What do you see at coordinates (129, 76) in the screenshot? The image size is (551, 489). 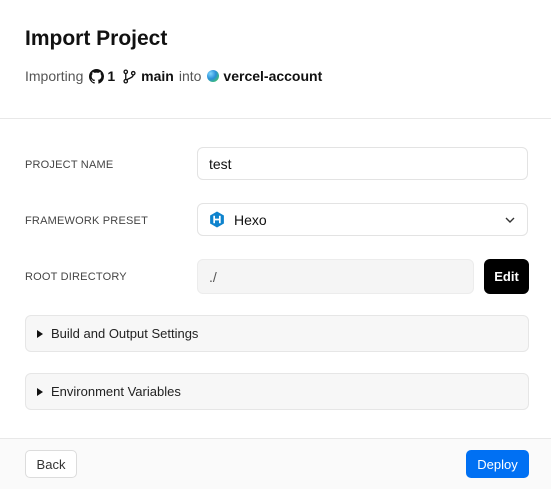 I see `git-branch-icon` at bounding box center [129, 76].